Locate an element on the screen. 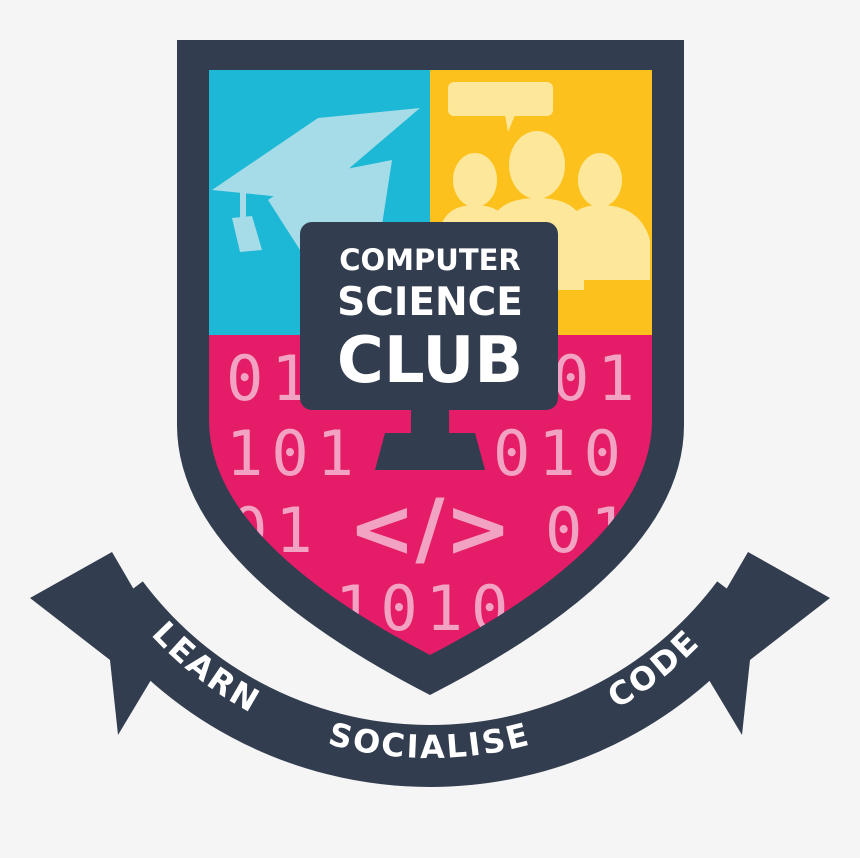 Image resolution: width=860 pixels, height=858 pixels. title-line-2: SCIENCE is located at coordinates (430, 302).